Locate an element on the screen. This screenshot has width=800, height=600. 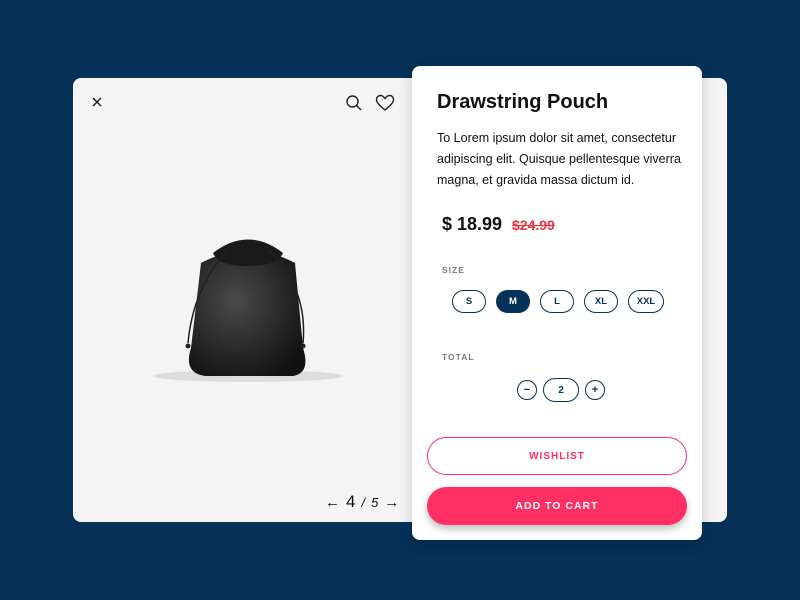
increment-button: + is located at coordinates (595, 390).